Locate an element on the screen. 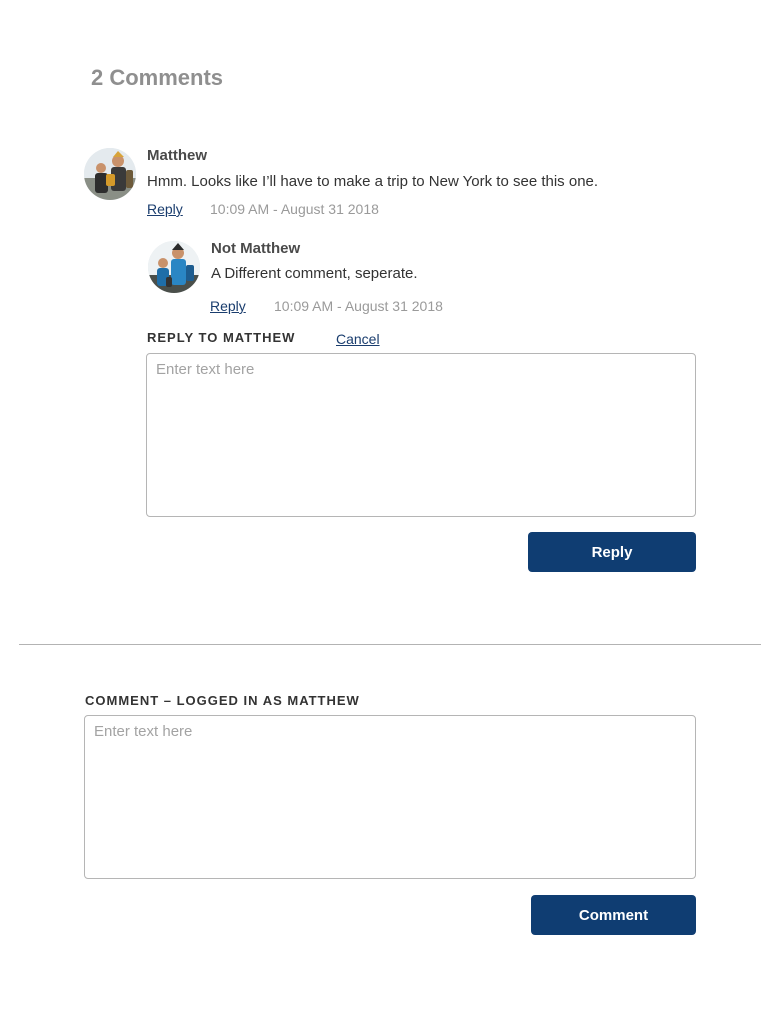 The height and width of the screenshot is (1035, 780). reply-textarea is located at coordinates (421, 435).